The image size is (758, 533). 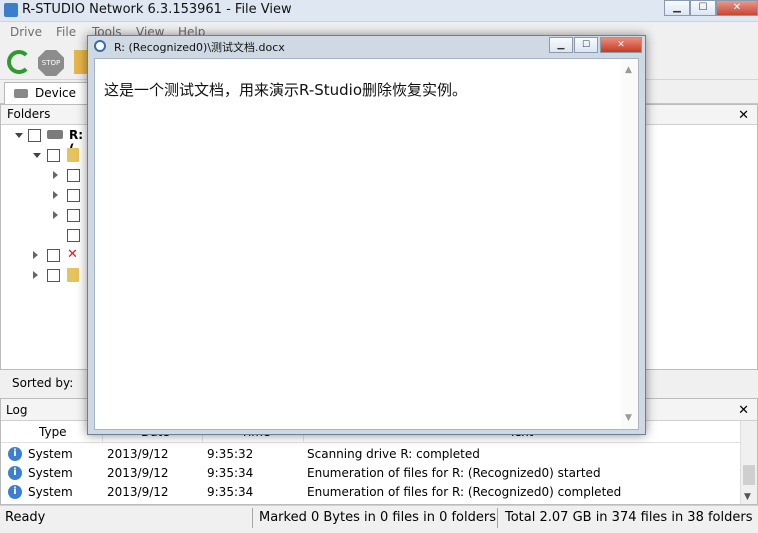 I want to click on tree-row-root: R: (, so click(x=46, y=141).